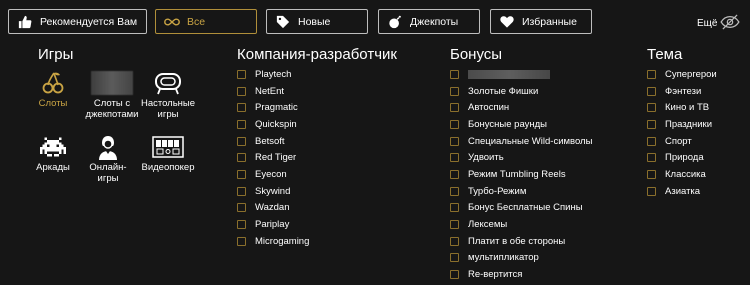 The width and height of the screenshot is (750, 285). Describe the element at coordinates (168, 109) in the screenshot. I see `game-type-label: Настольные игры` at that location.